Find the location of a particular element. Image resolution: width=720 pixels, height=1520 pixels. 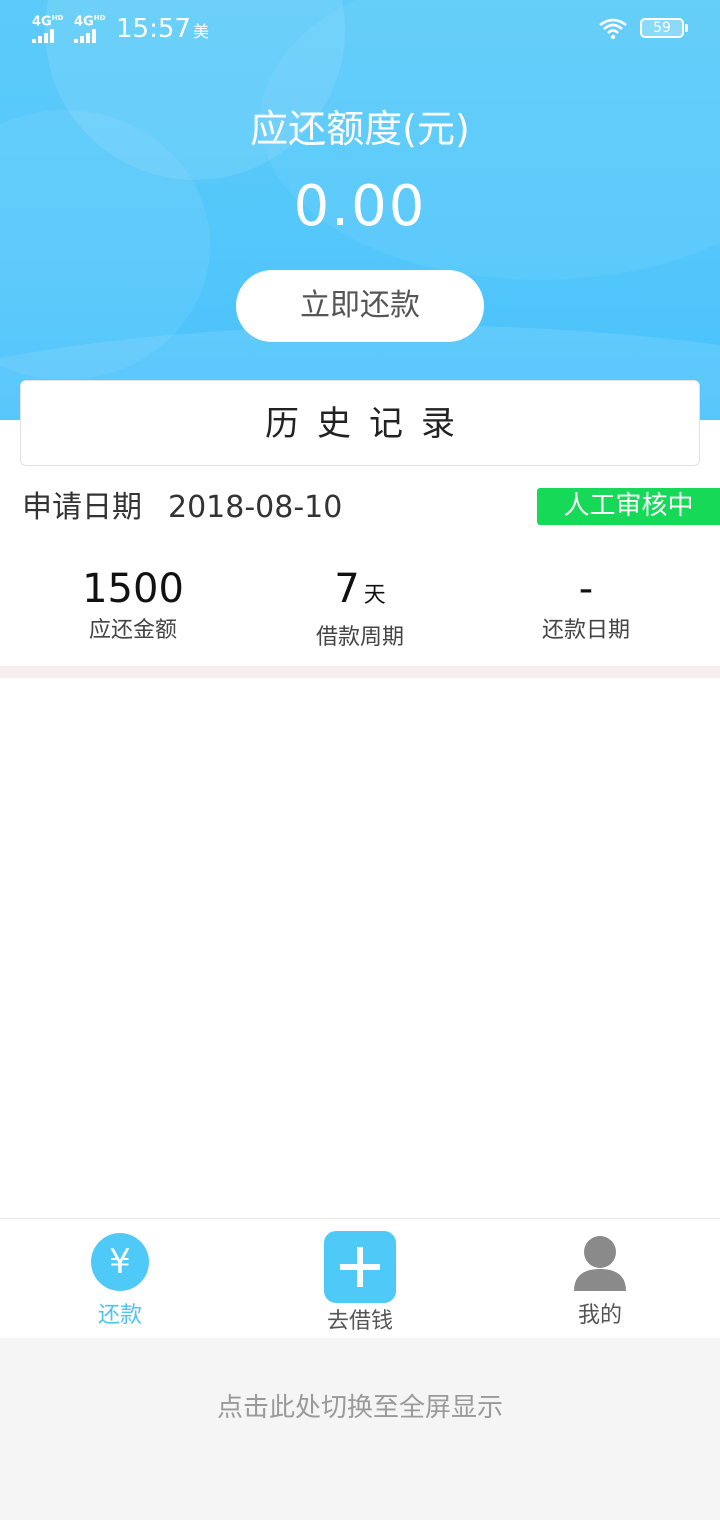

yen-icon: ¥ is located at coordinates (120, 1262).